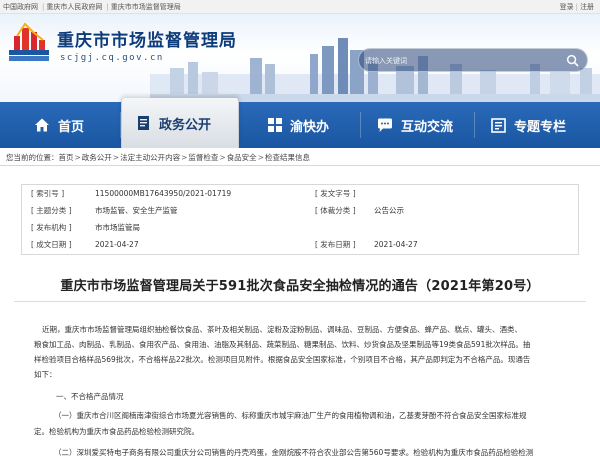  Describe the element at coordinates (396, 244) in the screenshot. I see `published-date-value: 2021-04-27` at that location.